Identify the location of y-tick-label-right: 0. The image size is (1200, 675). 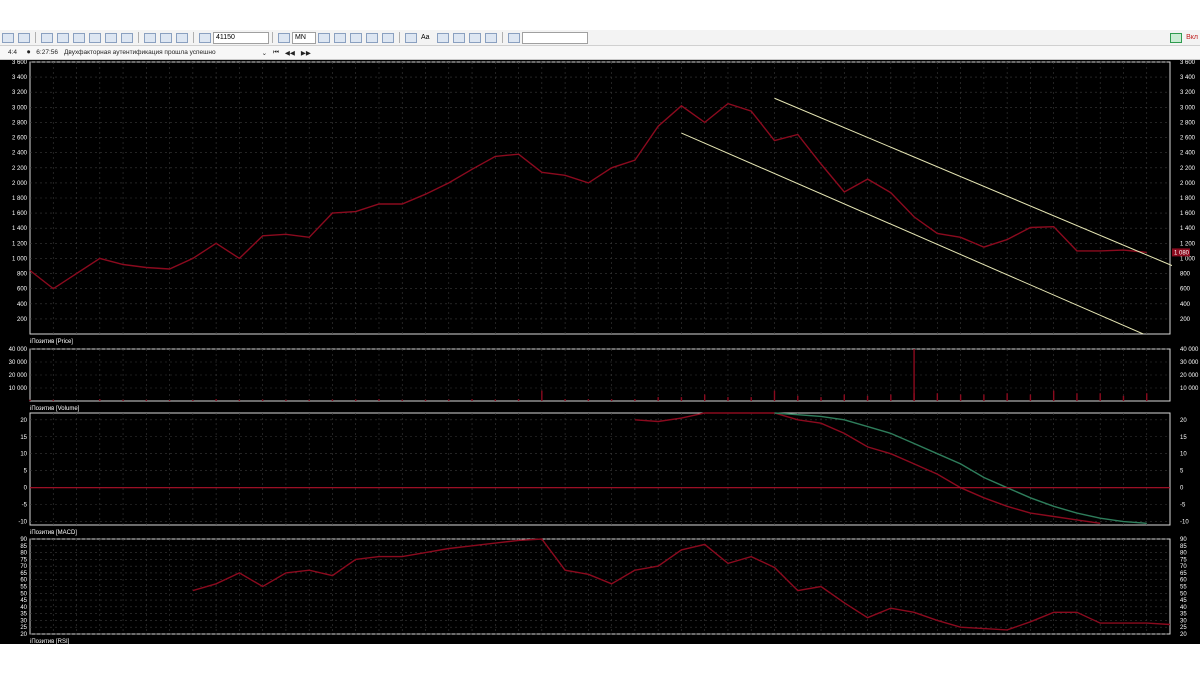
(1182, 489).